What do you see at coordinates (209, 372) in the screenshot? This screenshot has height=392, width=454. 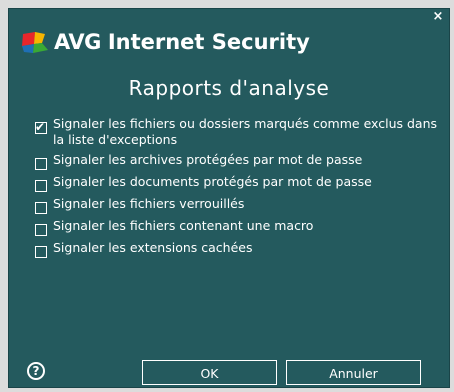 I see `ok-button: OK` at bounding box center [209, 372].